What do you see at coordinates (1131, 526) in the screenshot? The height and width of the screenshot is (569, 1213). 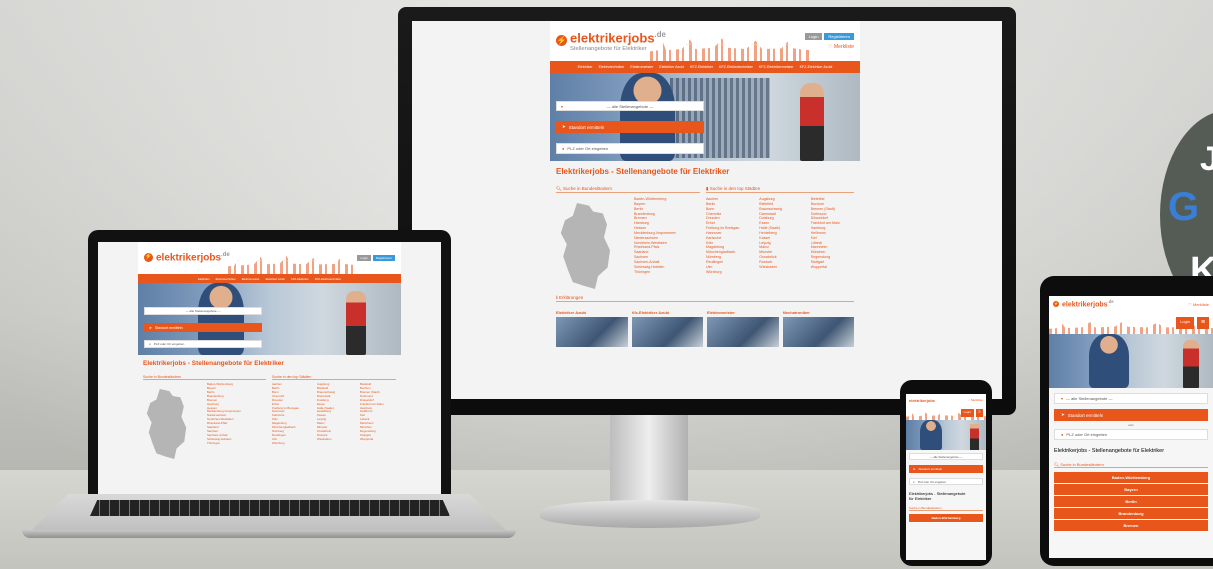 I see `state-button: Bremen` at bounding box center [1131, 526].